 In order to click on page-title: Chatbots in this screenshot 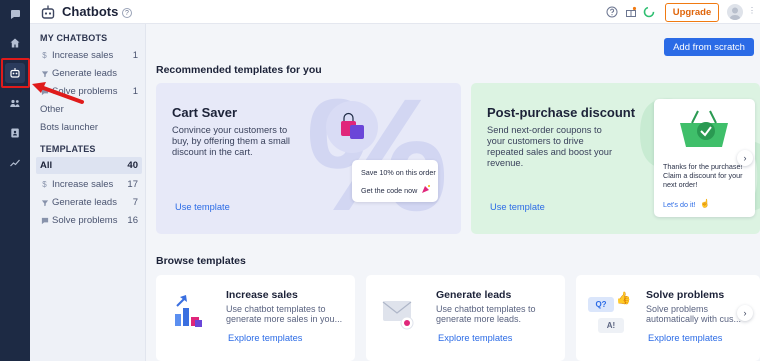, I will do `click(90, 11)`.